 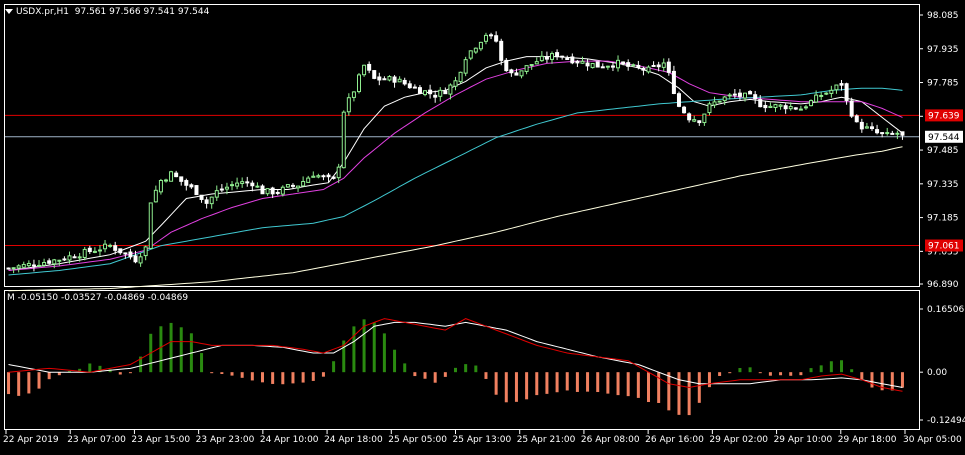 What do you see at coordinates (944, 138) in the screenshot?
I see `price-label-current: 97.544` at bounding box center [944, 138].